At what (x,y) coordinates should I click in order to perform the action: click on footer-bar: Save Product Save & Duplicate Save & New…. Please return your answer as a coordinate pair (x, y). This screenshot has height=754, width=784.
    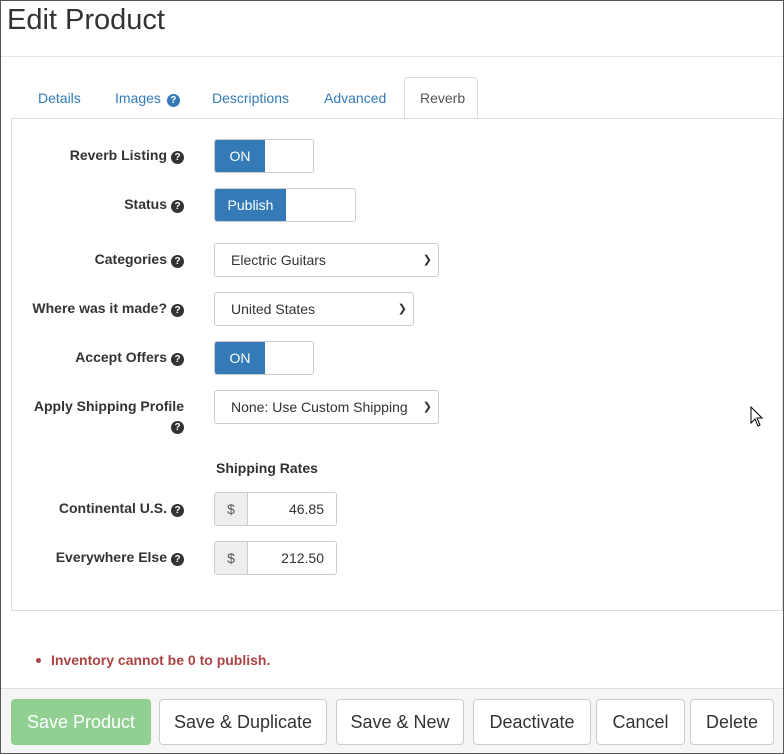
    Looking at the image, I should click on (392, 720).